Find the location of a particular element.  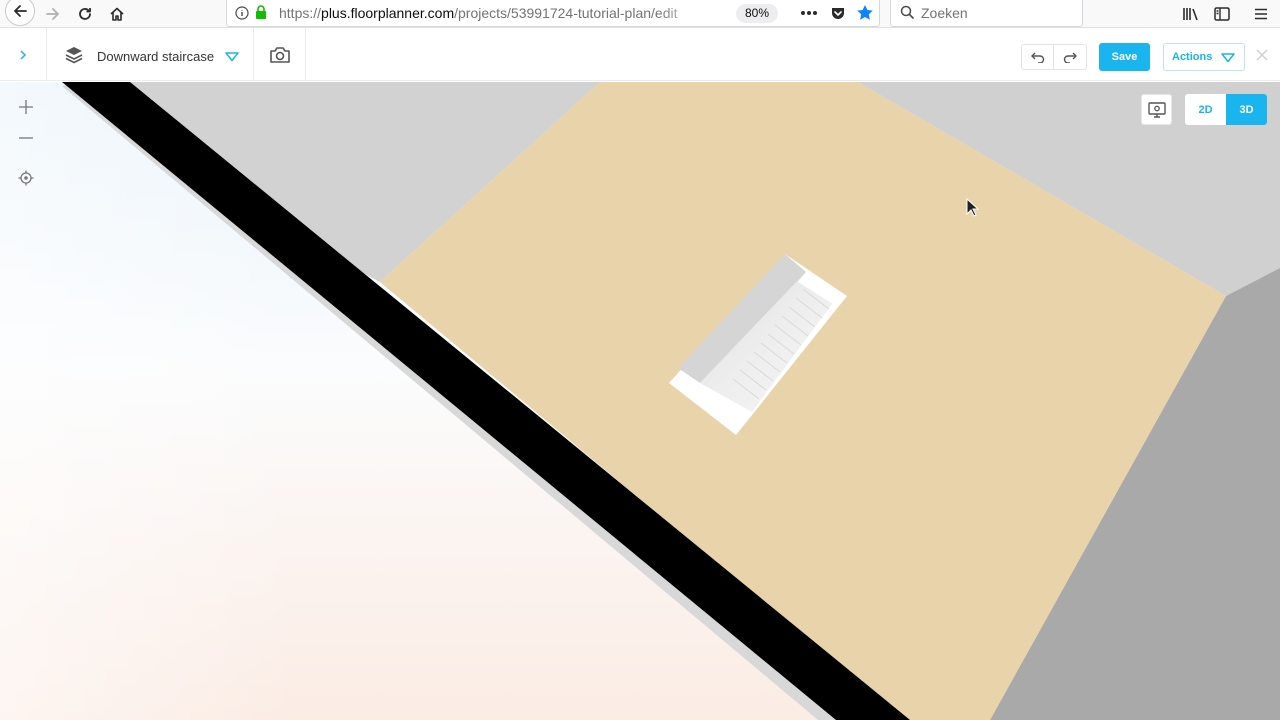

actions-label: Actions is located at coordinates (1192, 57).